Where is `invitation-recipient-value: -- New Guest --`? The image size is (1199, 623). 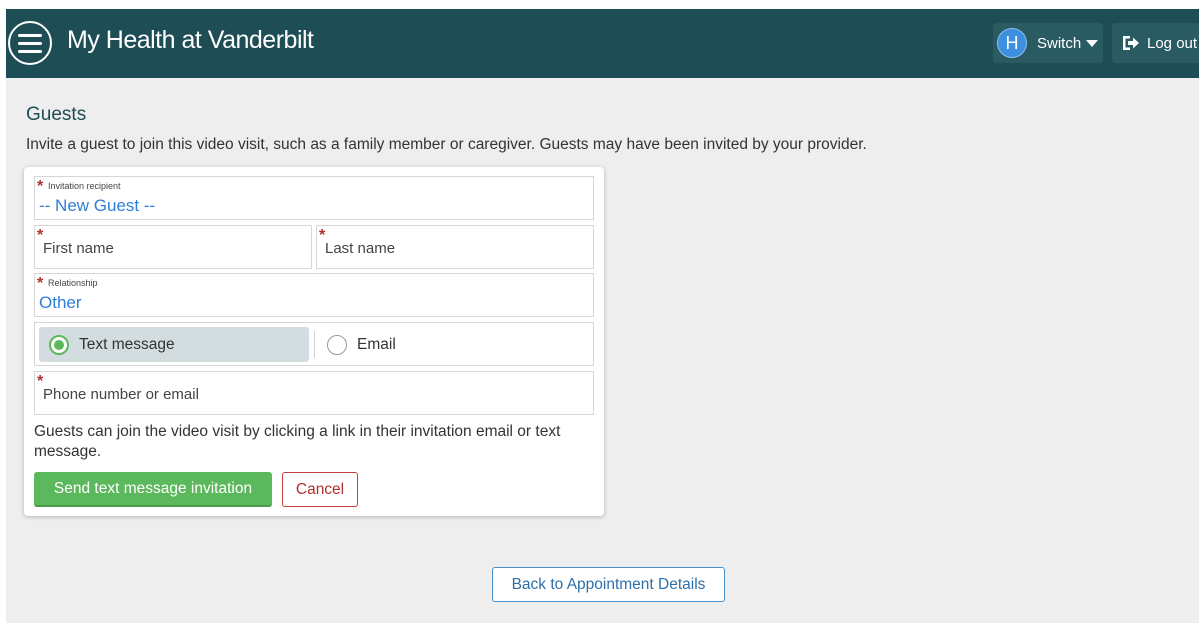
invitation-recipient-value: -- New Guest -- is located at coordinates (97, 205).